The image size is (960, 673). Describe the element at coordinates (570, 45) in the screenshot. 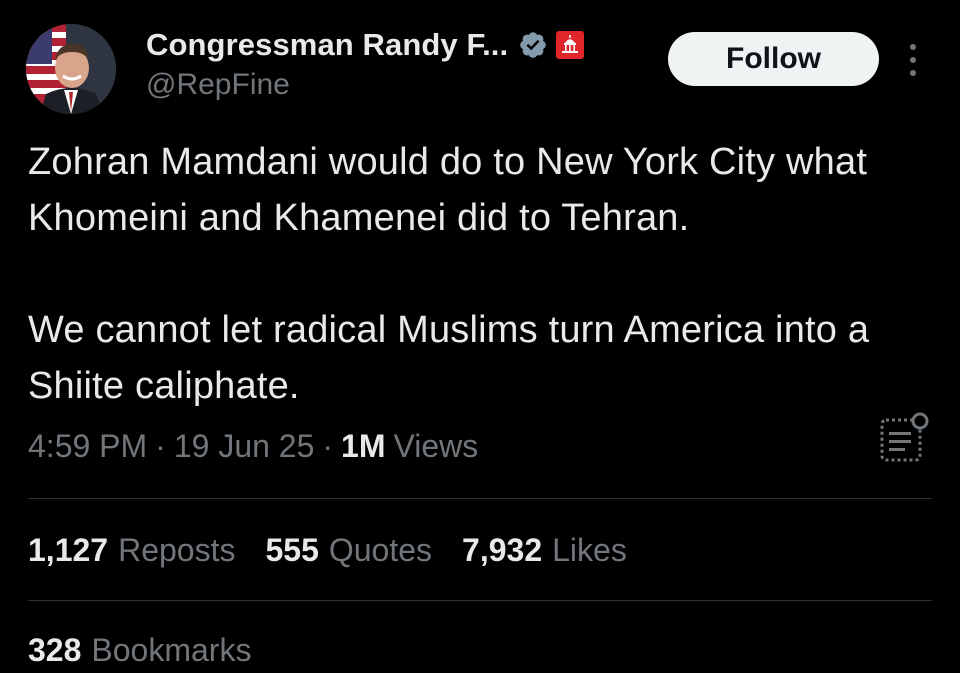

I see `capitol-badge-icon` at that location.